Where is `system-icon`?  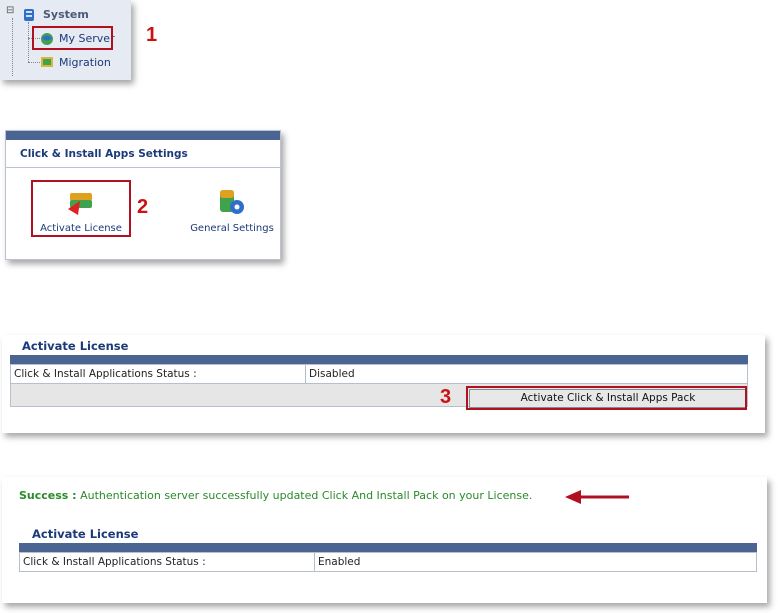 system-icon is located at coordinates (29, 16).